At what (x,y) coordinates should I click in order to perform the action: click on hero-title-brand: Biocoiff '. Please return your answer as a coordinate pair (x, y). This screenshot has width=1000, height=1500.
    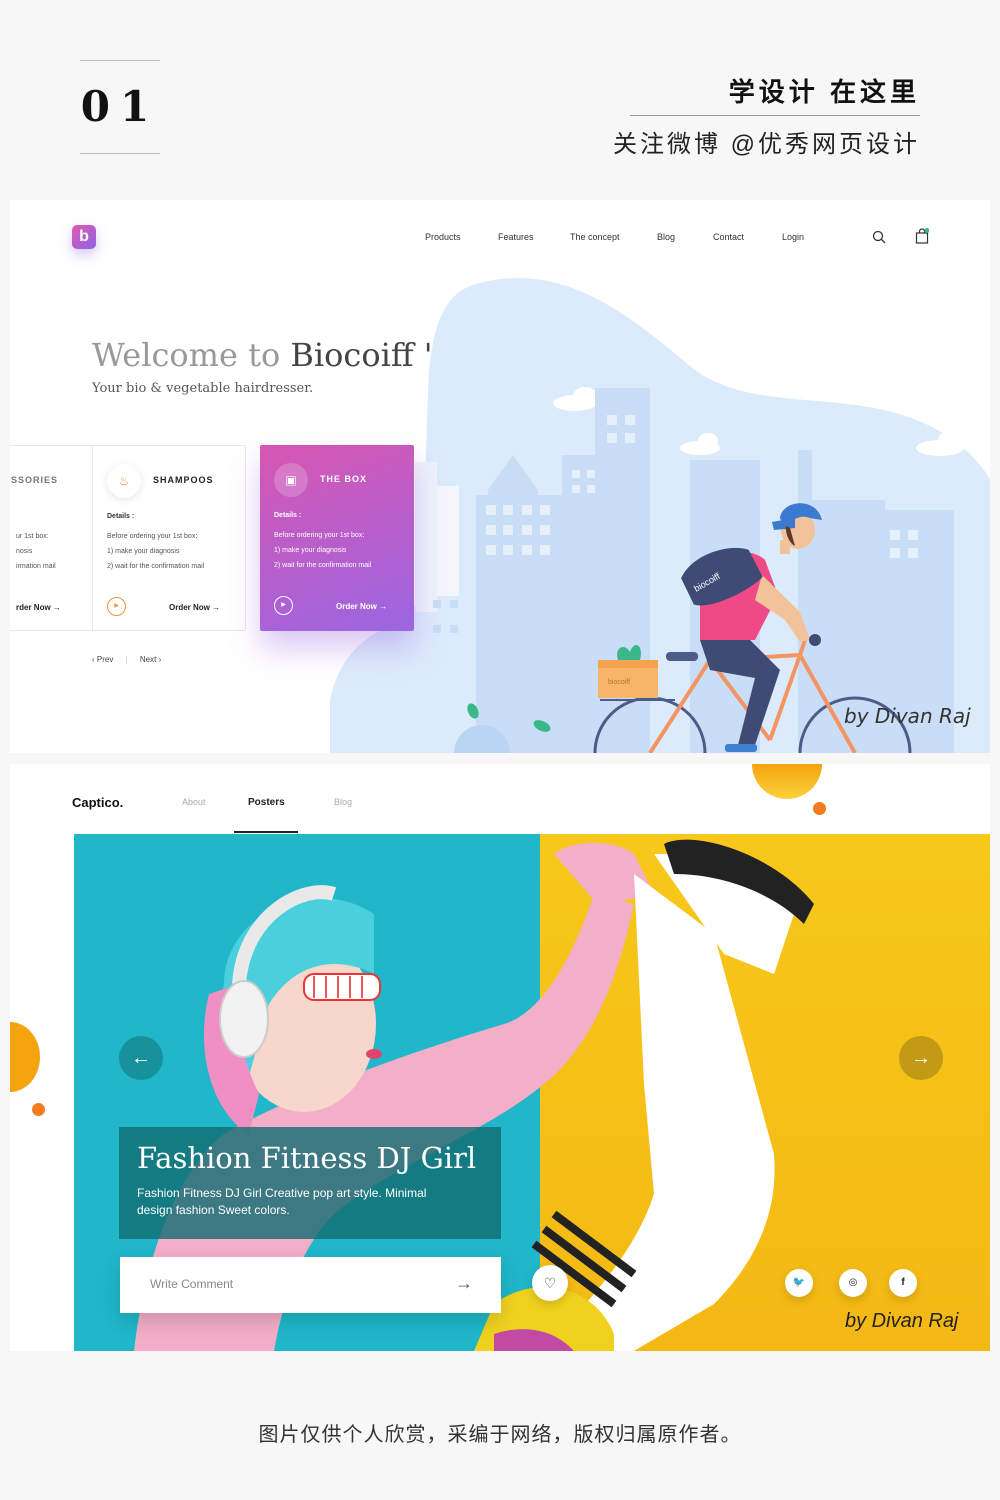
    Looking at the image, I should click on (361, 355).